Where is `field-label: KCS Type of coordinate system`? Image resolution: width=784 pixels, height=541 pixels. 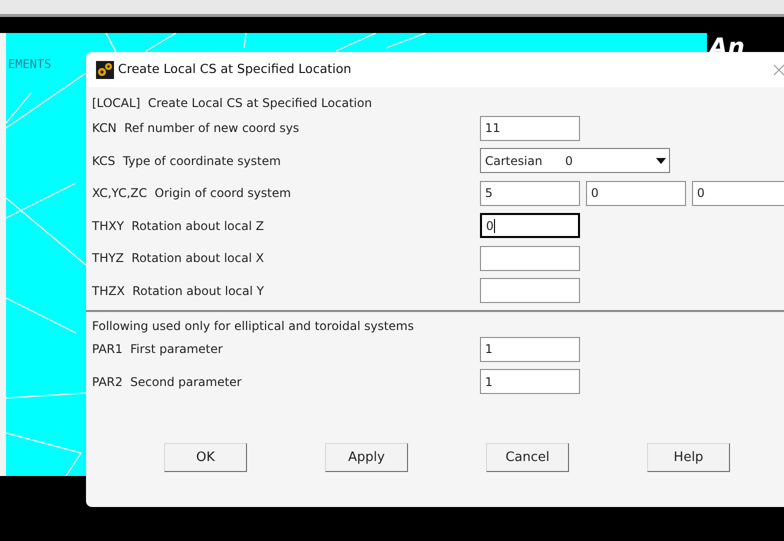
field-label: KCS Type of coordinate system is located at coordinates (187, 161).